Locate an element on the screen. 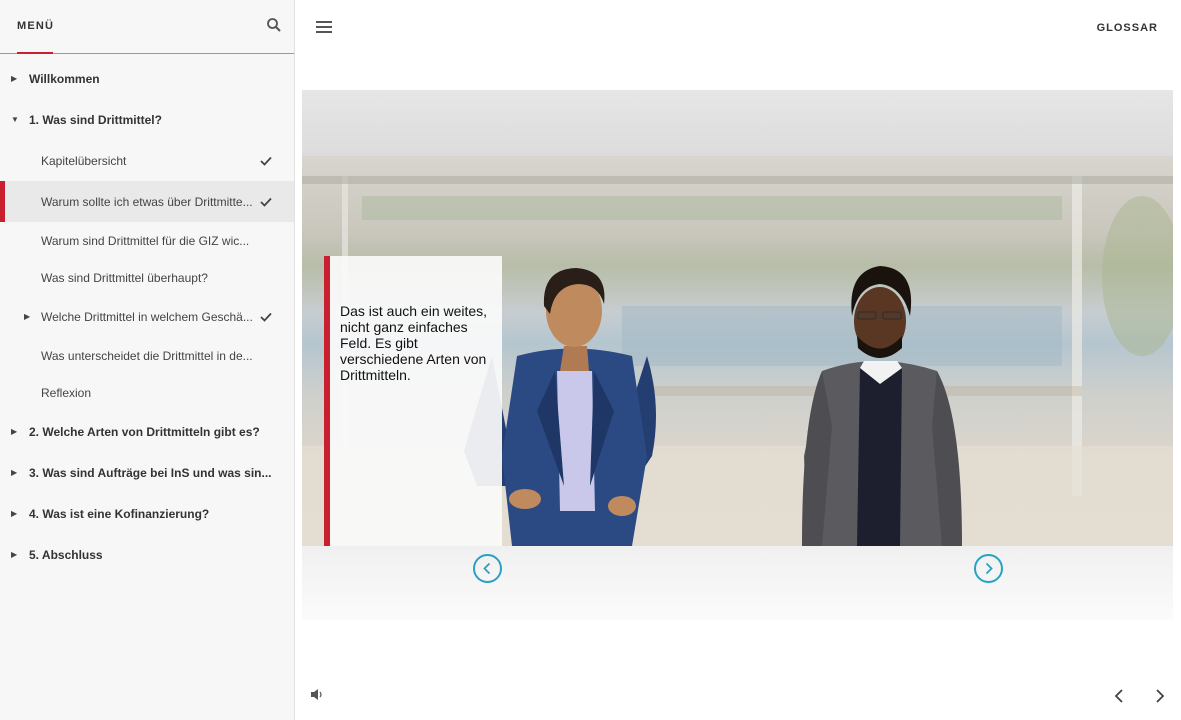 The width and height of the screenshot is (1181, 720). menu-chapter-item: ▼ 1. Was sind Drittmittel? is located at coordinates (147, 119).